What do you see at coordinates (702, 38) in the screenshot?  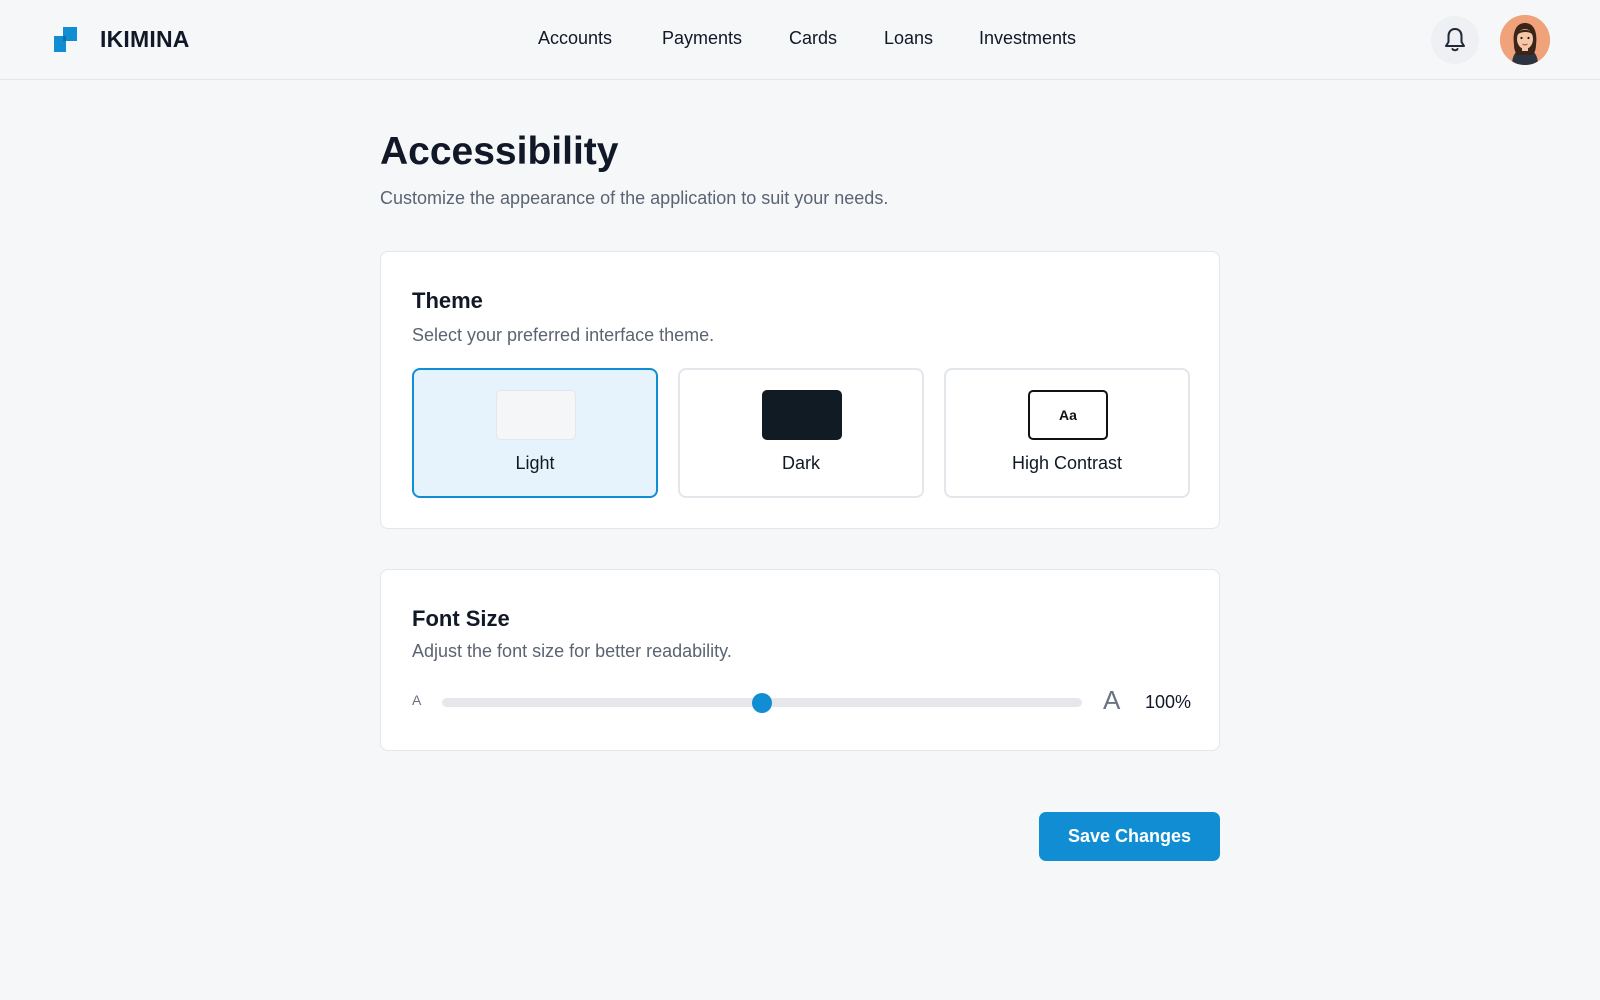 I see `nav-item-payments: Payments` at bounding box center [702, 38].